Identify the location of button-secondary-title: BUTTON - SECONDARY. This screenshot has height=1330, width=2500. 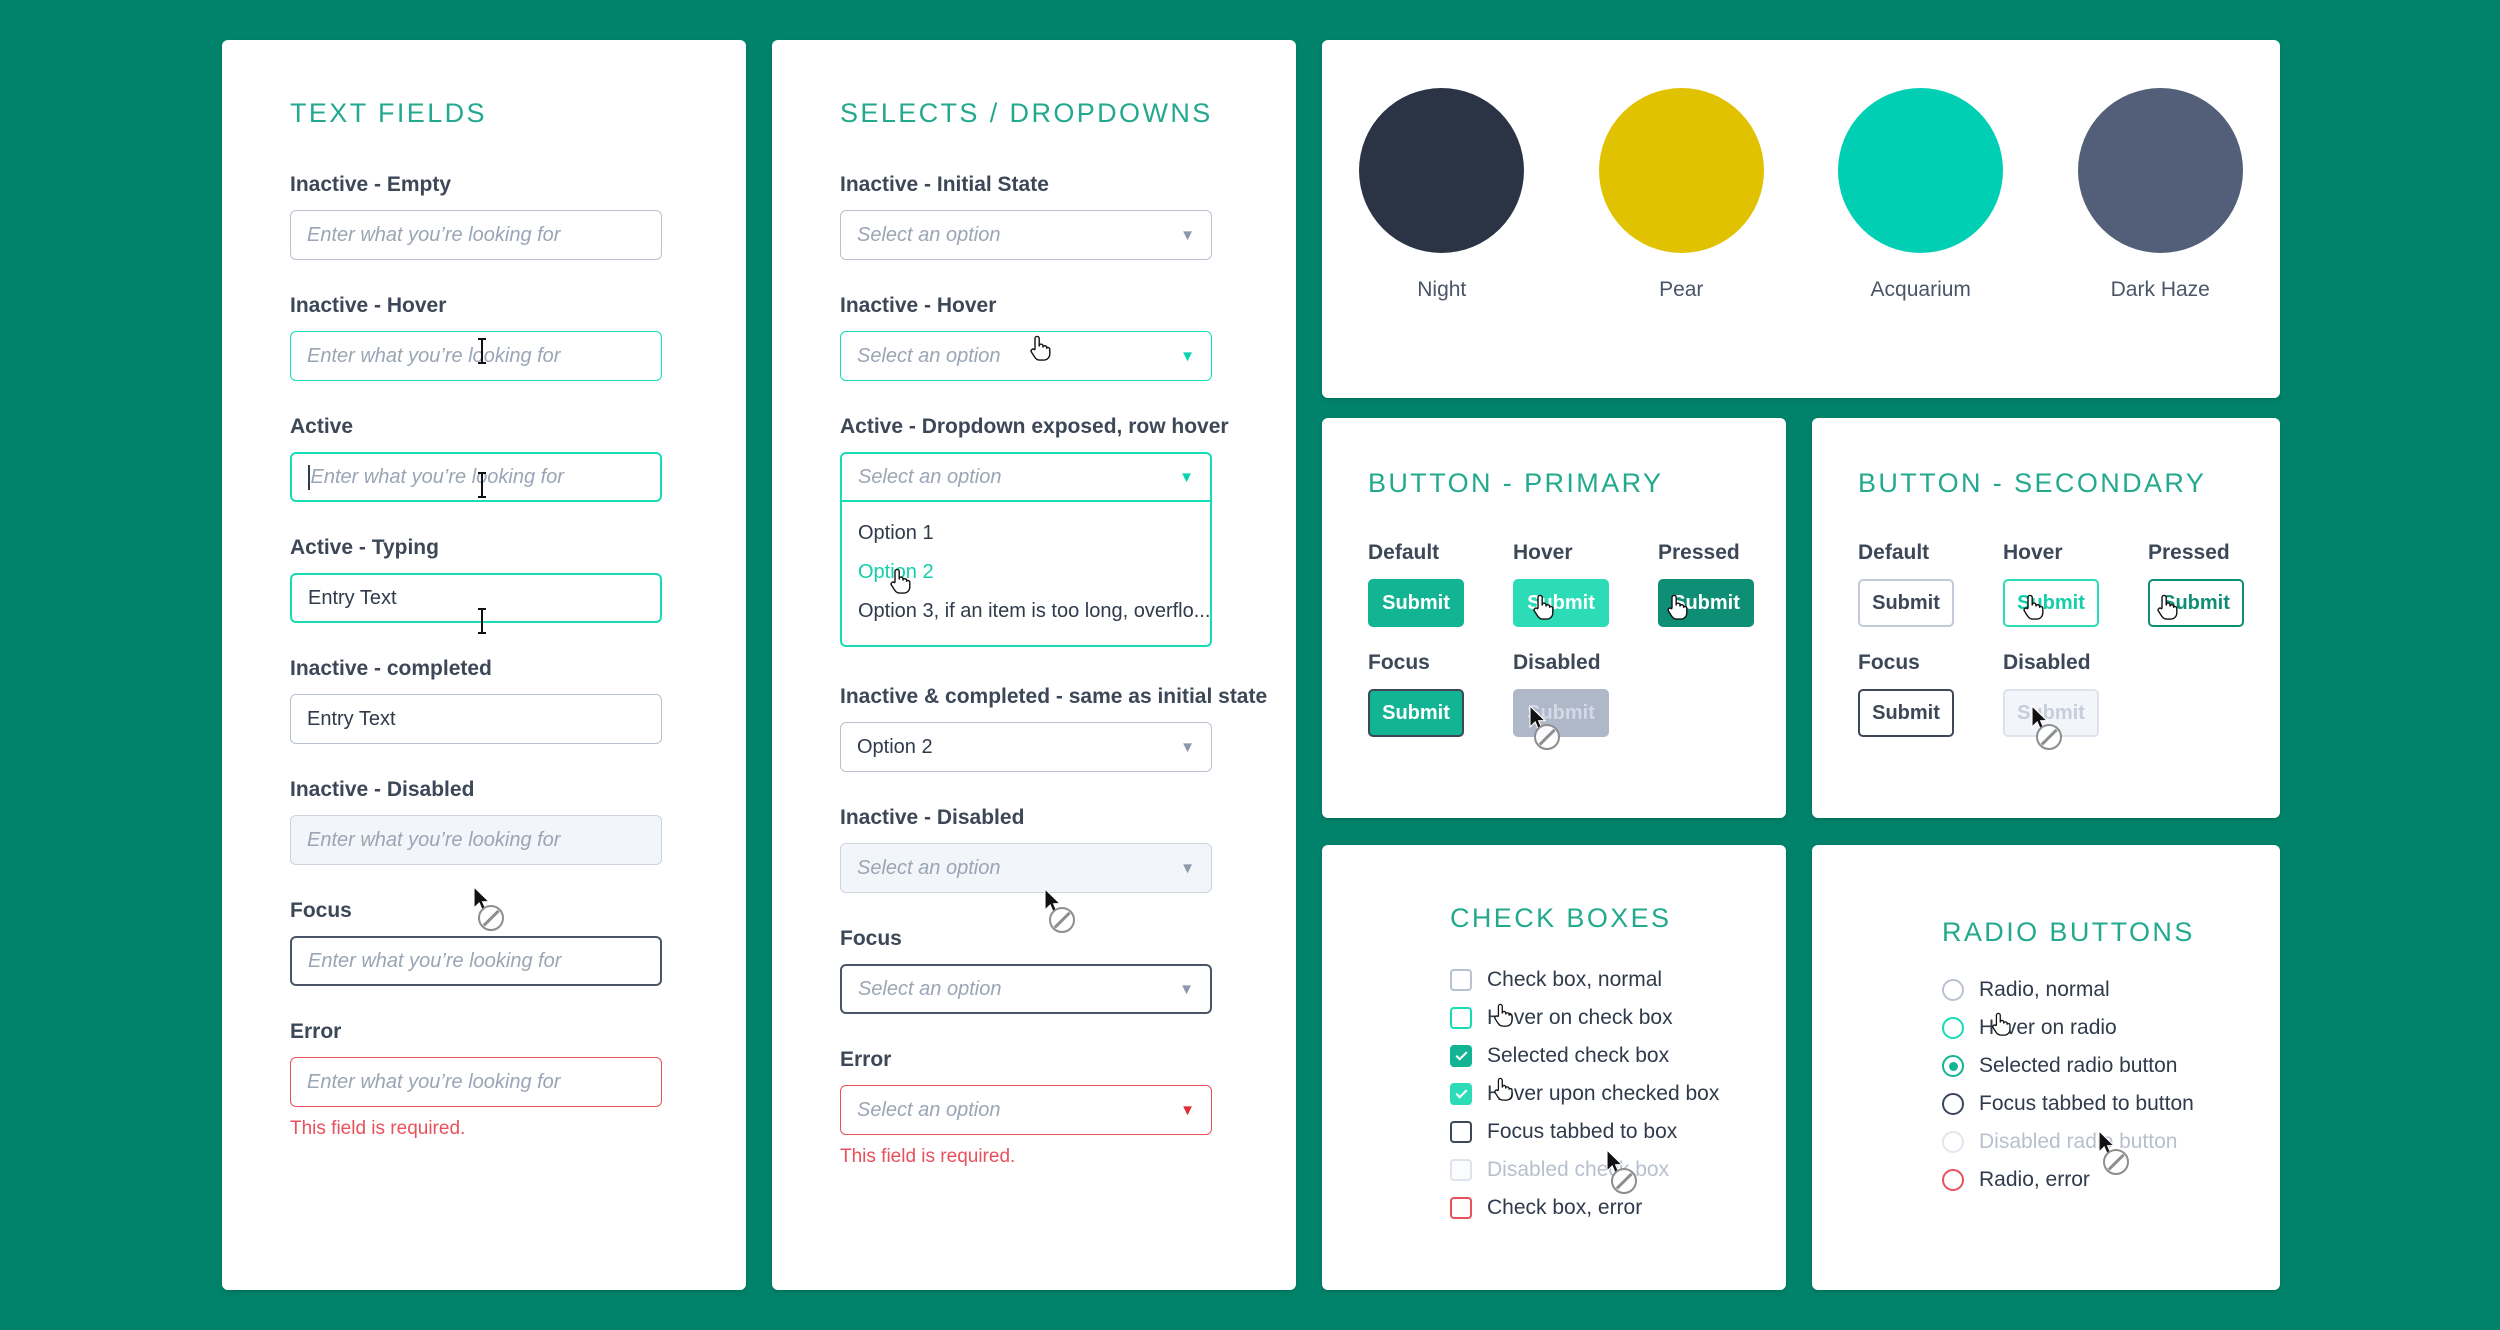
(2032, 483).